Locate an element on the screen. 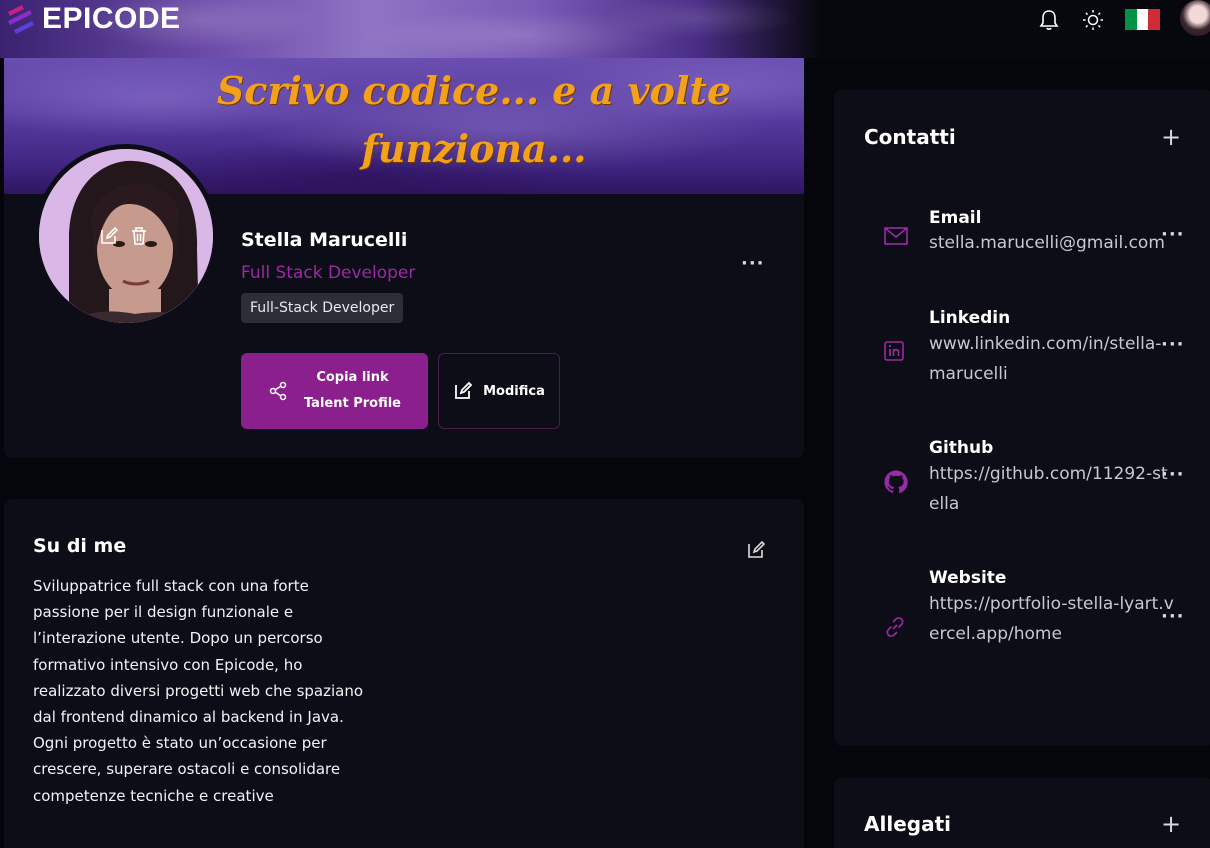 This screenshot has width=1210, height=848. top-navbar: EPICODE is located at coordinates (605, 29).